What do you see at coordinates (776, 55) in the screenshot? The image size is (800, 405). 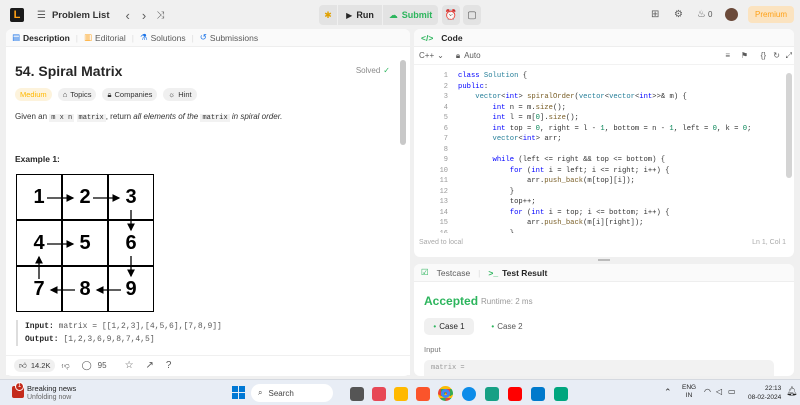 I see `reset-icon: ↻` at bounding box center [776, 55].